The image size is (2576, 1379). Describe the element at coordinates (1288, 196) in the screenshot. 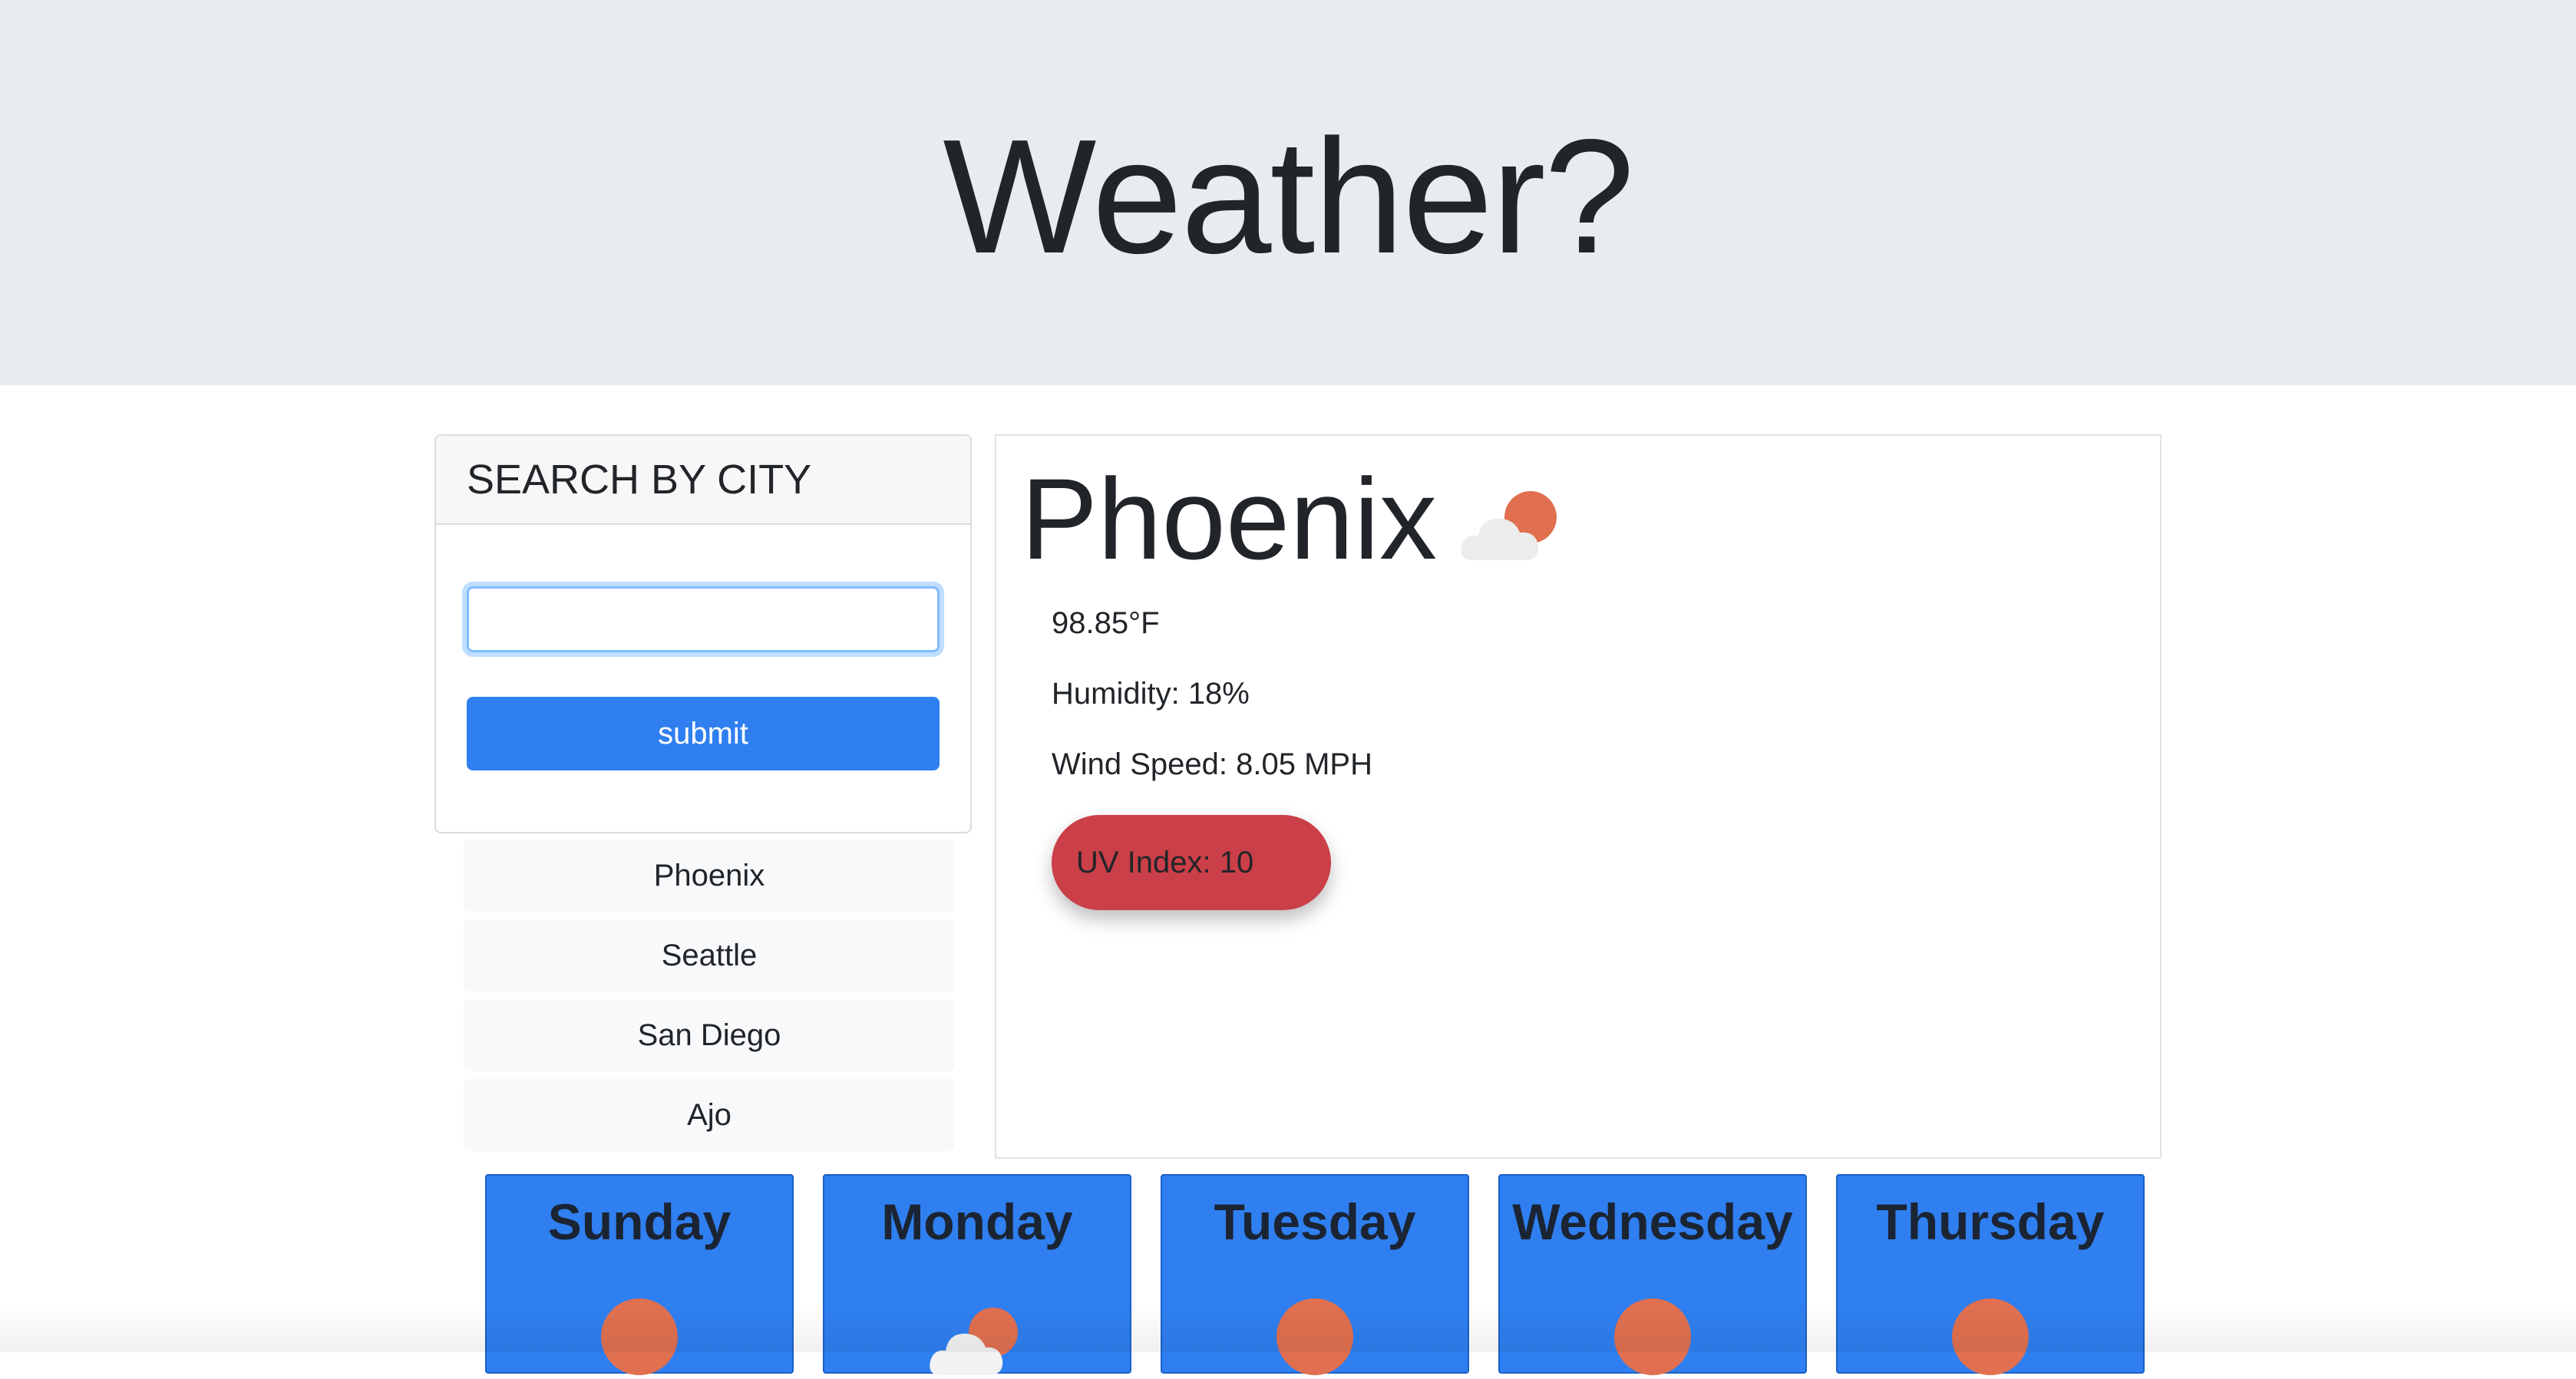

I see `page-title: Weather?` at that location.